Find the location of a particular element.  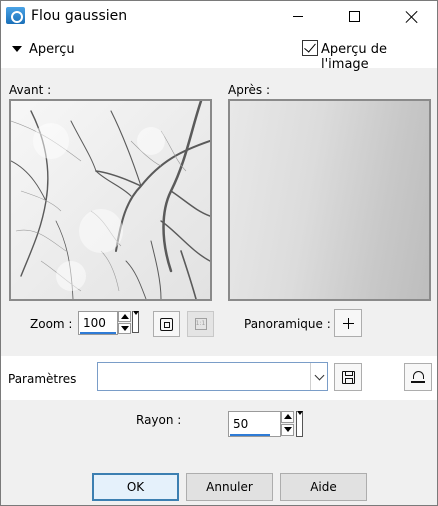

zoom-spinner is located at coordinates (124, 322).